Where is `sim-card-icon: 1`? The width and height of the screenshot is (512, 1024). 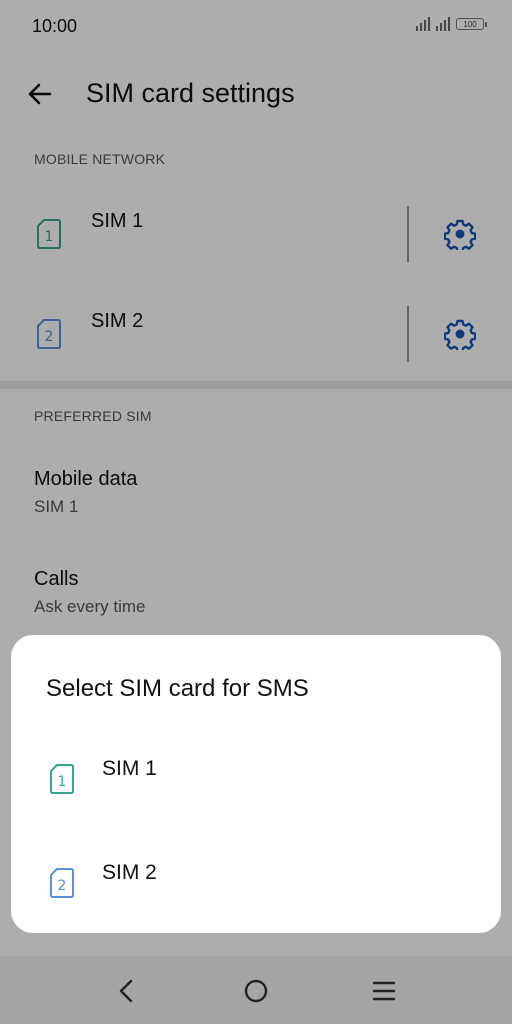
sim-card-icon: 1 is located at coordinates (62, 779).